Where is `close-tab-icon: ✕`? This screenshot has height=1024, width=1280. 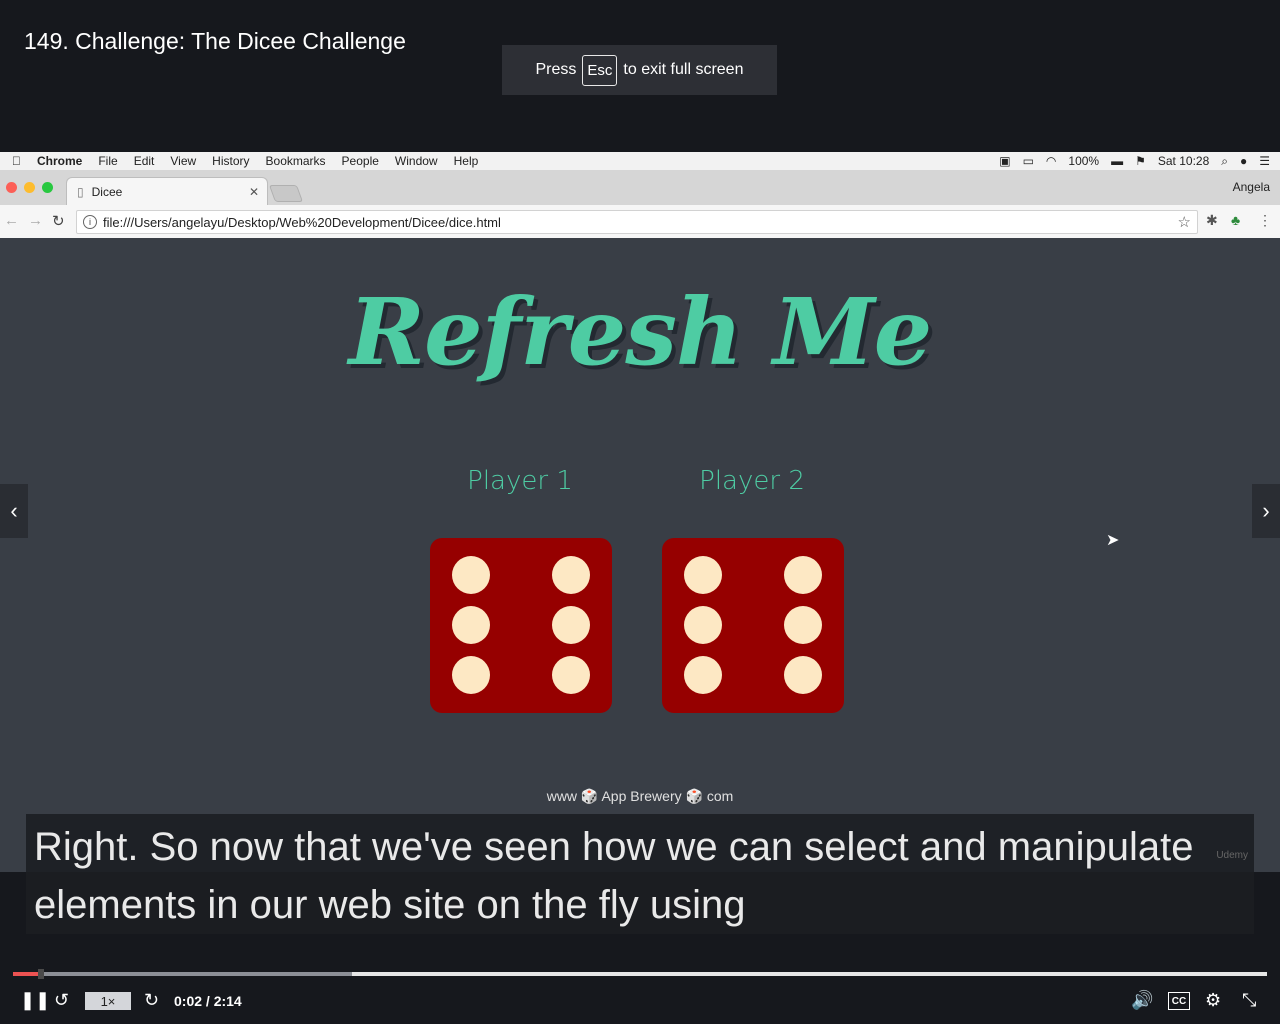 close-tab-icon: ✕ is located at coordinates (254, 192).